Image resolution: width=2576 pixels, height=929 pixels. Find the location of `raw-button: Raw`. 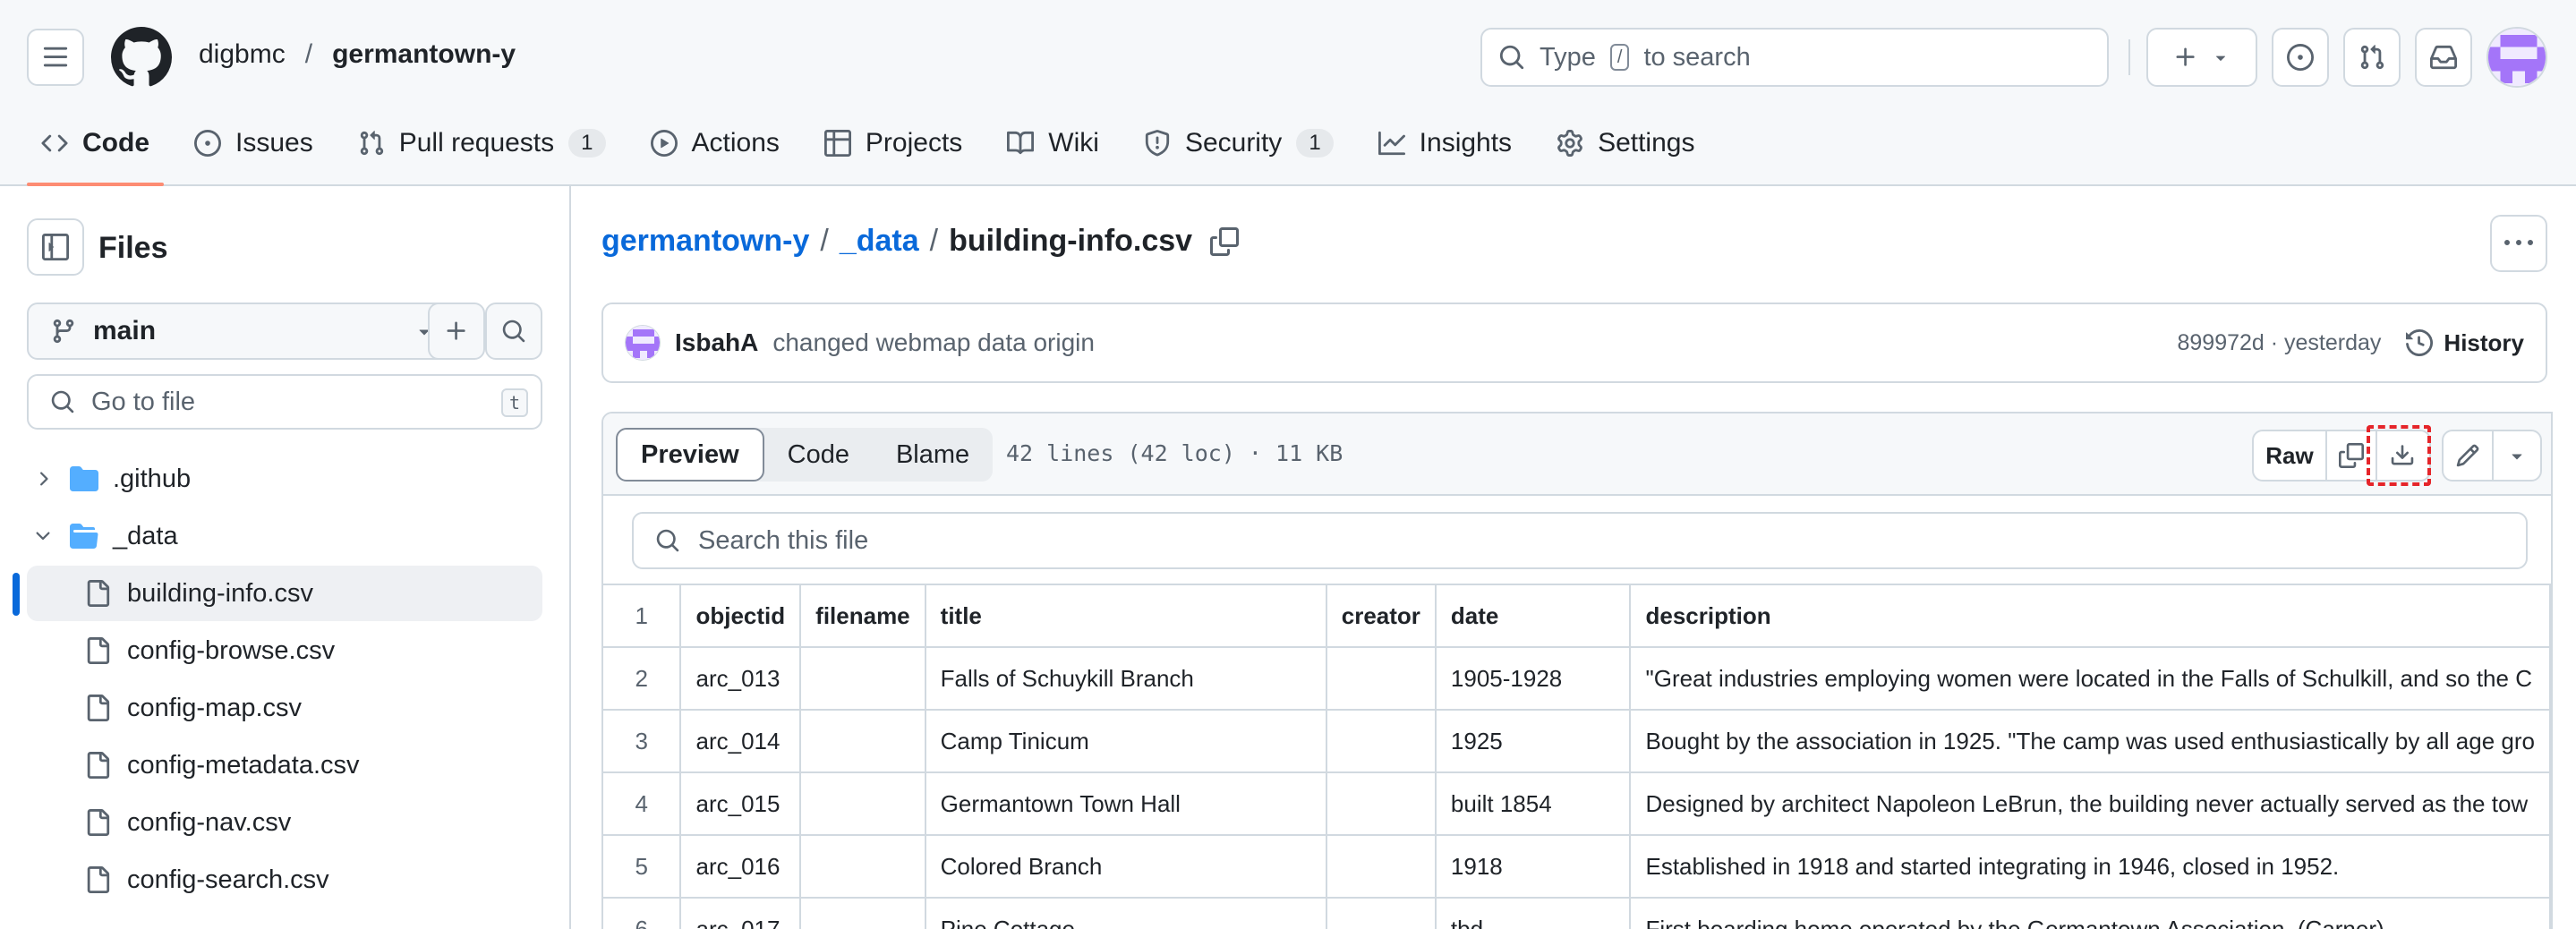

raw-button: Raw is located at coordinates (2290, 455).